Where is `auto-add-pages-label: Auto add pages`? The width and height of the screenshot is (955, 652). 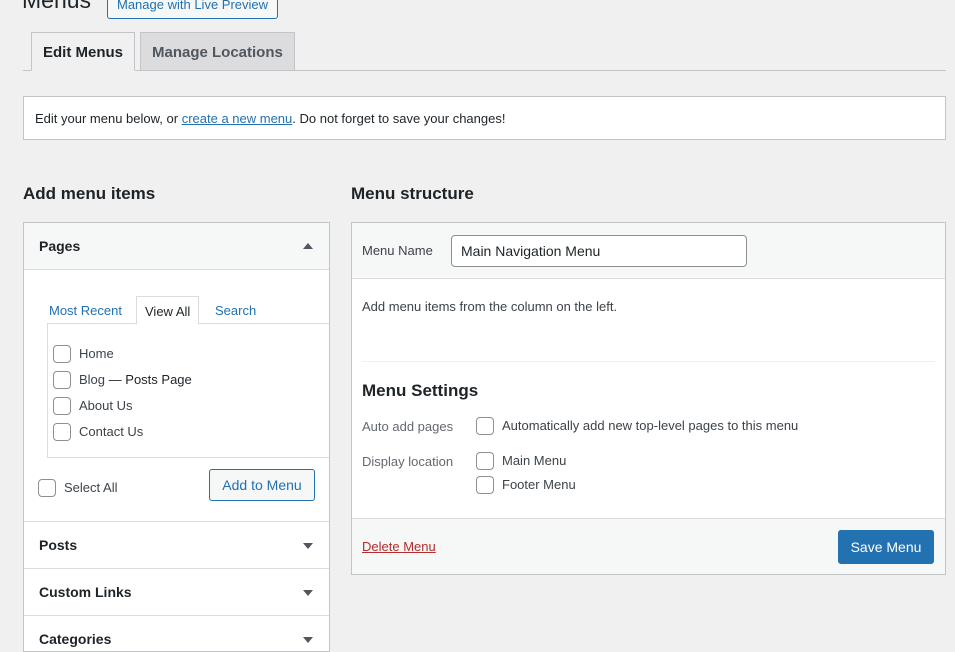 auto-add-pages-label: Auto add pages is located at coordinates (408, 426).